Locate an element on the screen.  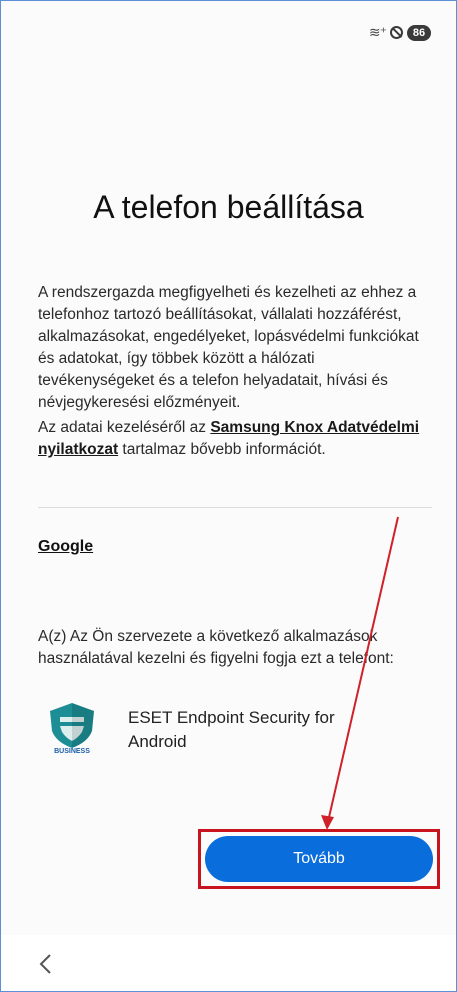
eset-shield-icon: BUSINESS is located at coordinates (72, 730).